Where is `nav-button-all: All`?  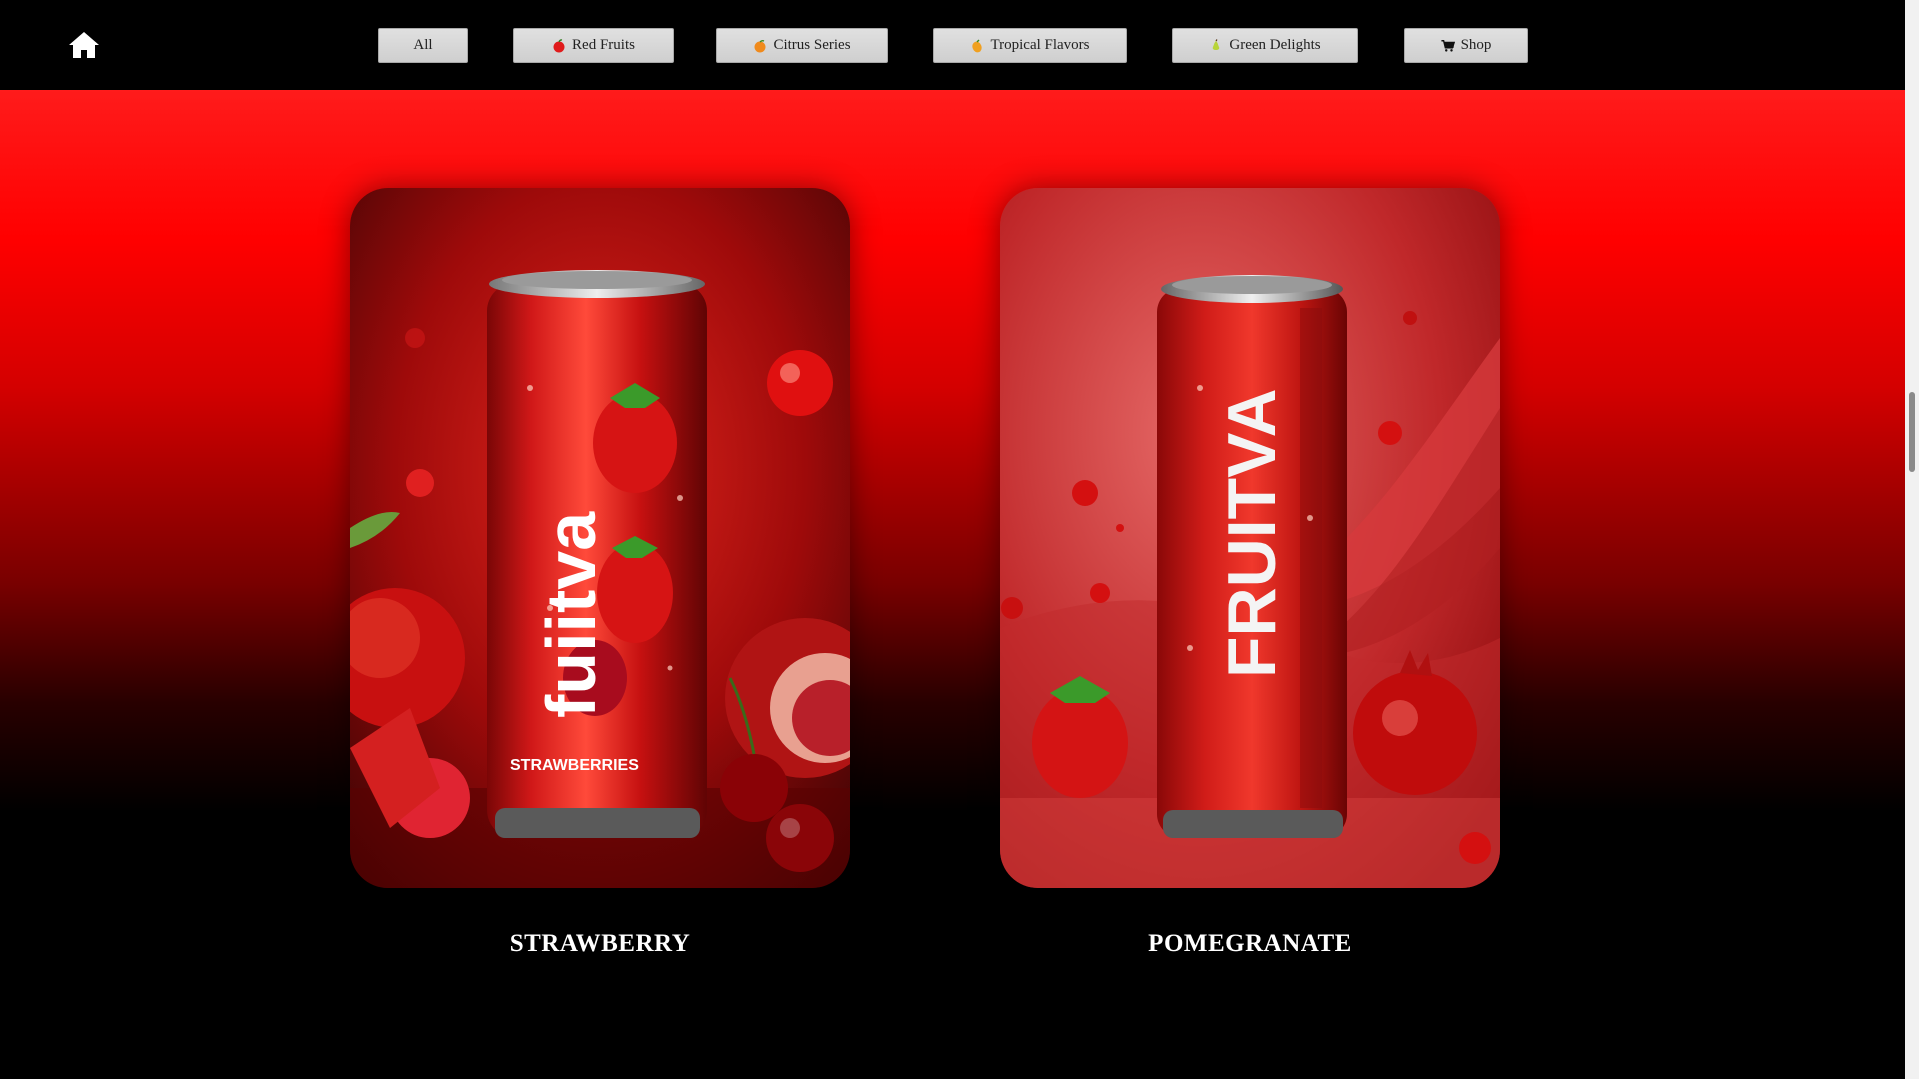
nav-button-all: All is located at coordinates (423, 45).